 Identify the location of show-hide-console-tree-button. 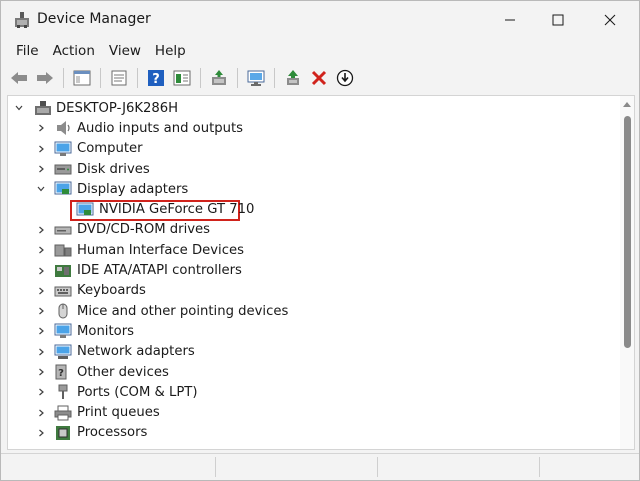
(82, 78).